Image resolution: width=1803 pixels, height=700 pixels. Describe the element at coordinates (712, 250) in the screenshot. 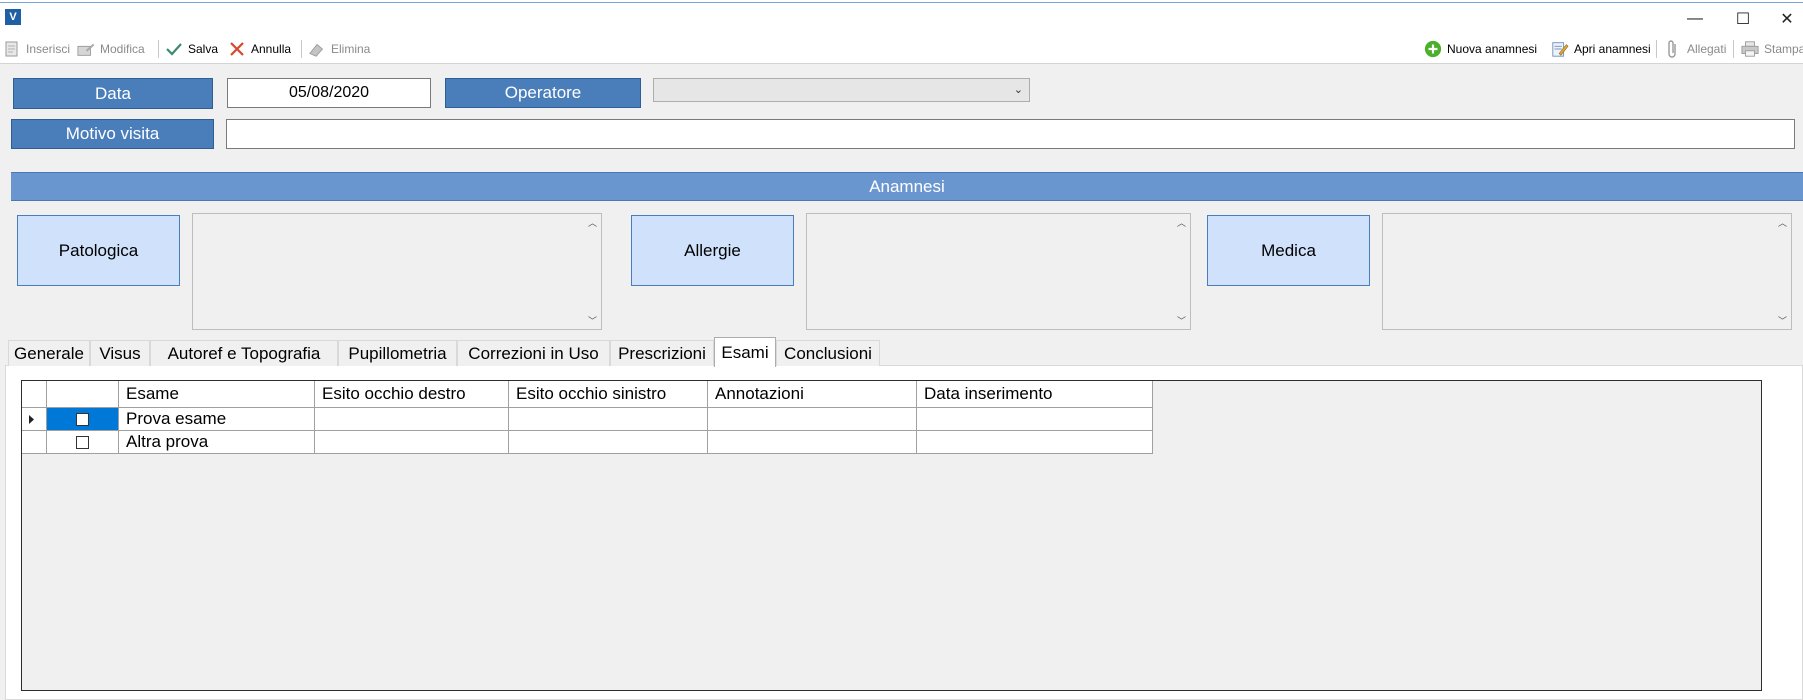

I see `allergie-button: Allergie` at that location.